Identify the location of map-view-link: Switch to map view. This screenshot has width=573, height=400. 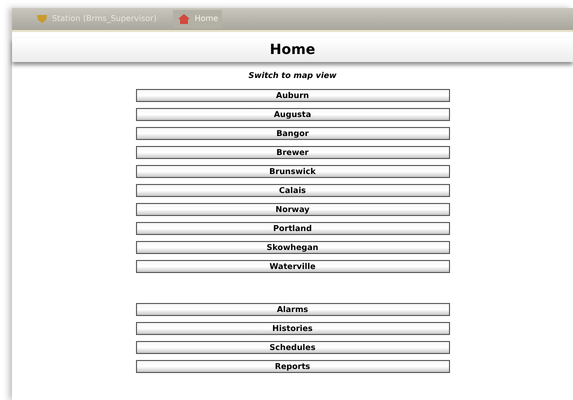
(292, 76).